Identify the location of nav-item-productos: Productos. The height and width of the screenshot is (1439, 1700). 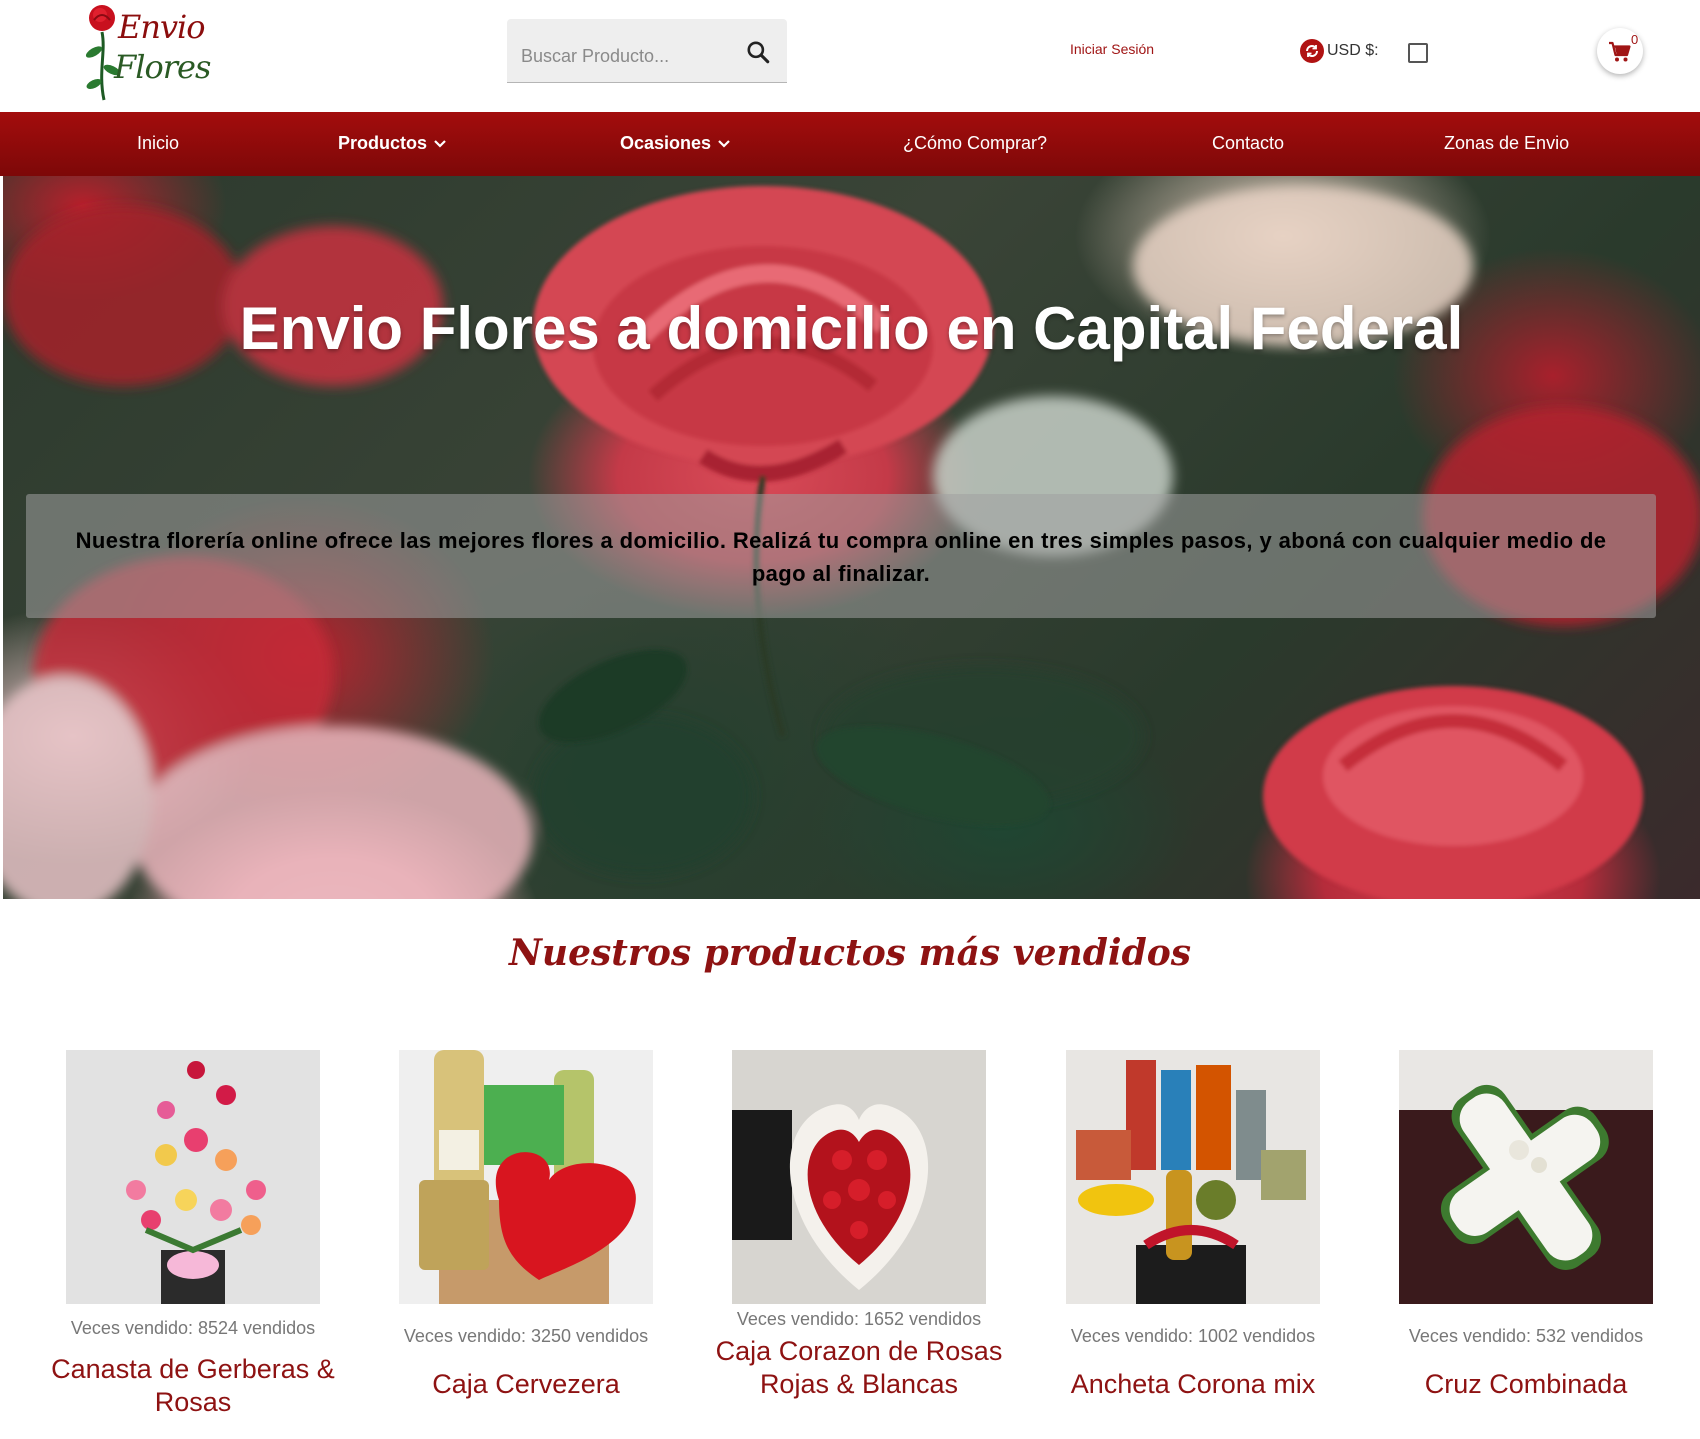
(392, 143).